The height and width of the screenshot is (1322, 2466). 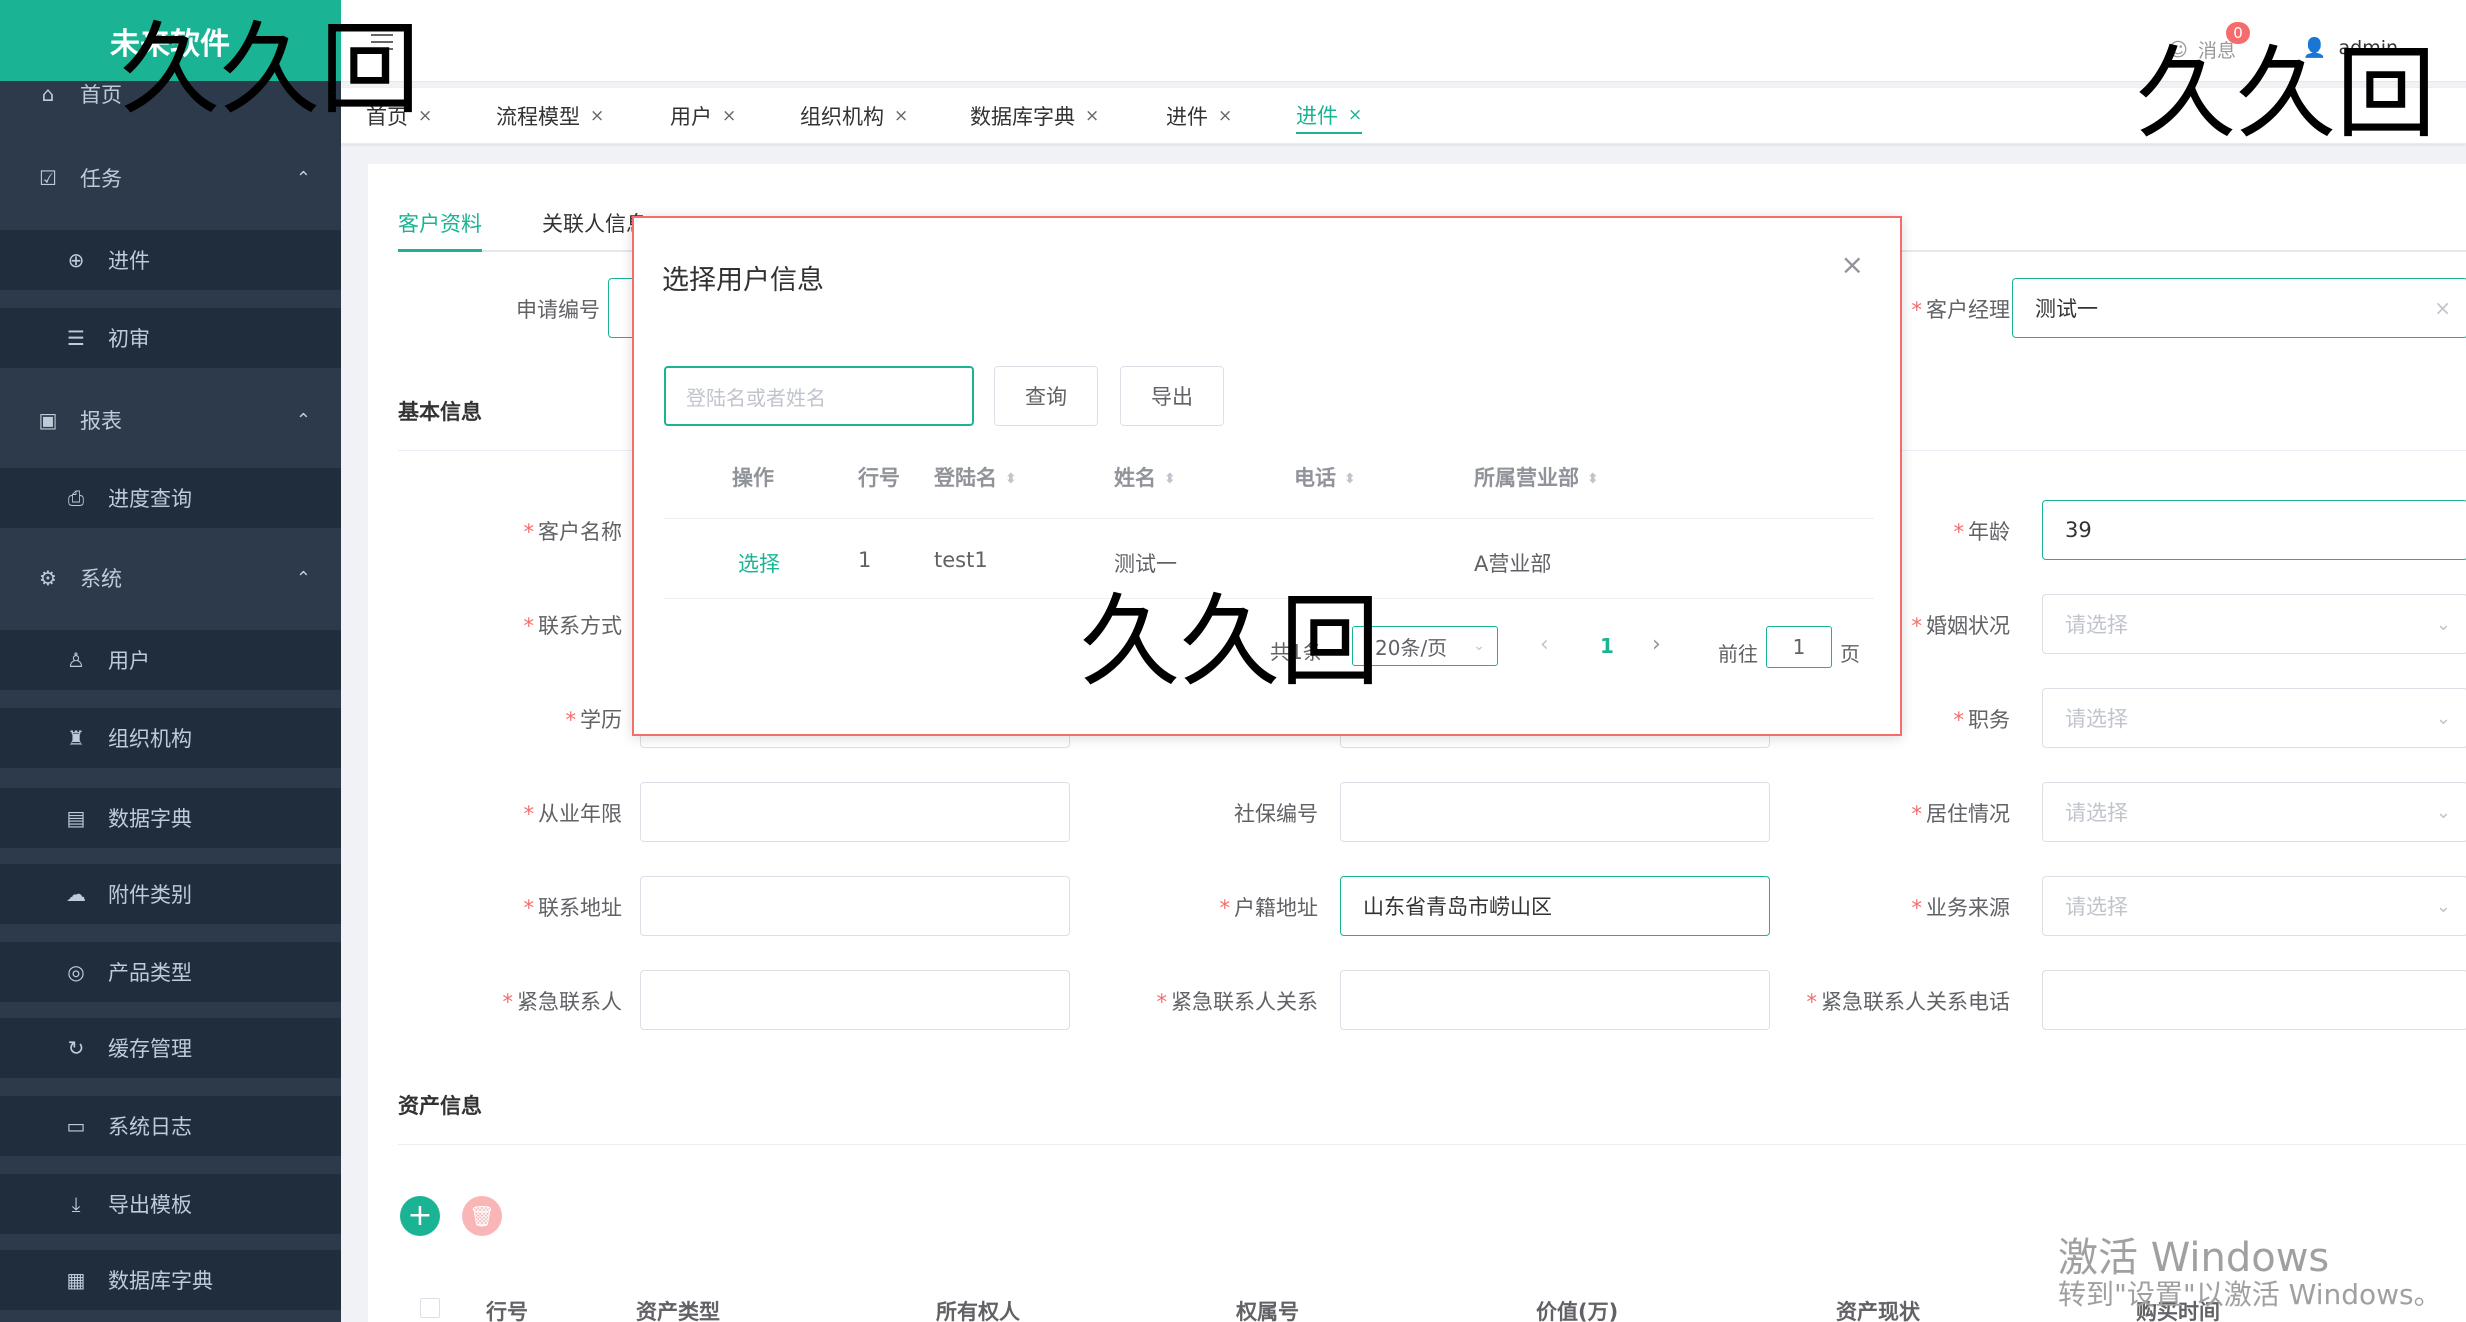 I want to click on col-name: 姓名 ⬍, so click(x=1145, y=477).